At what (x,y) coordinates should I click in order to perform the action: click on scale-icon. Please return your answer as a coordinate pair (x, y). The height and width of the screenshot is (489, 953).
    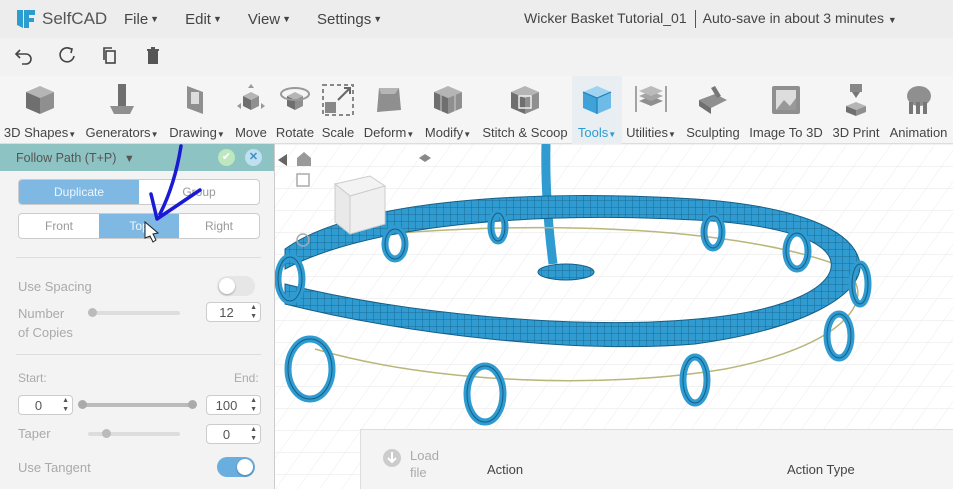
    Looking at the image, I should click on (338, 100).